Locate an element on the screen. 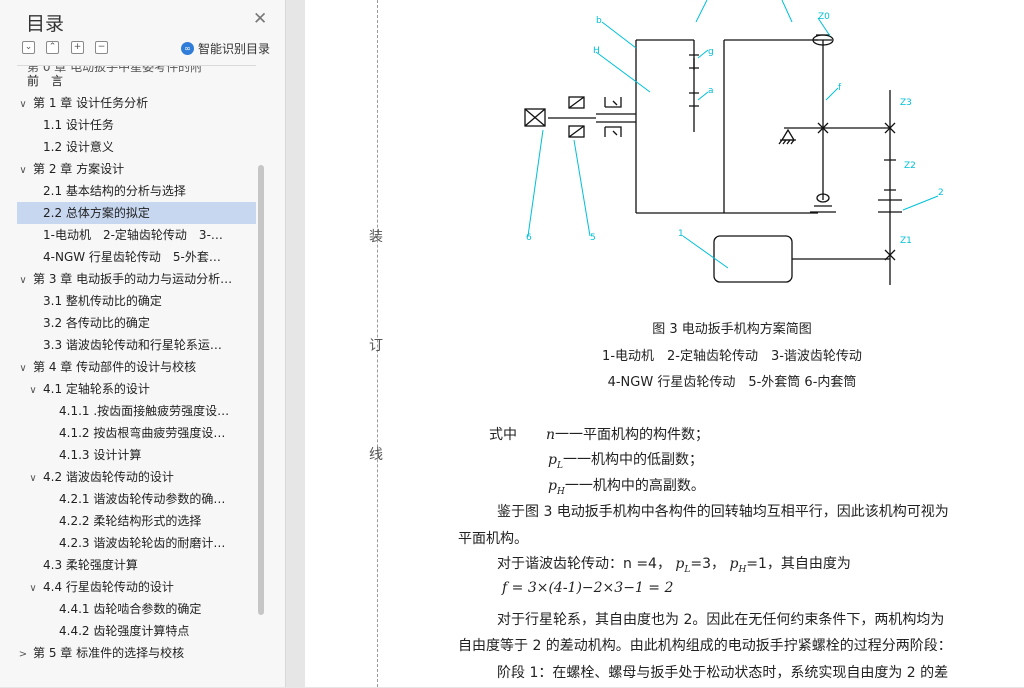 This screenshot has width=1024, height=688. toc-item: ∨ 4.1 定轴轮系的设计 is located at coordinates (136, 389).